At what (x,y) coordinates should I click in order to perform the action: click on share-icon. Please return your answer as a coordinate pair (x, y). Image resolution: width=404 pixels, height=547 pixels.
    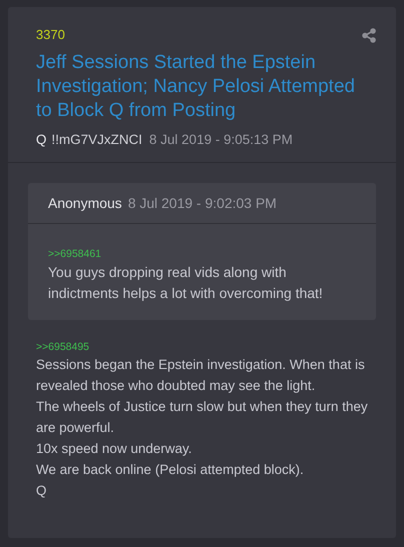
    Looking at the image, I should click on (369, 35).